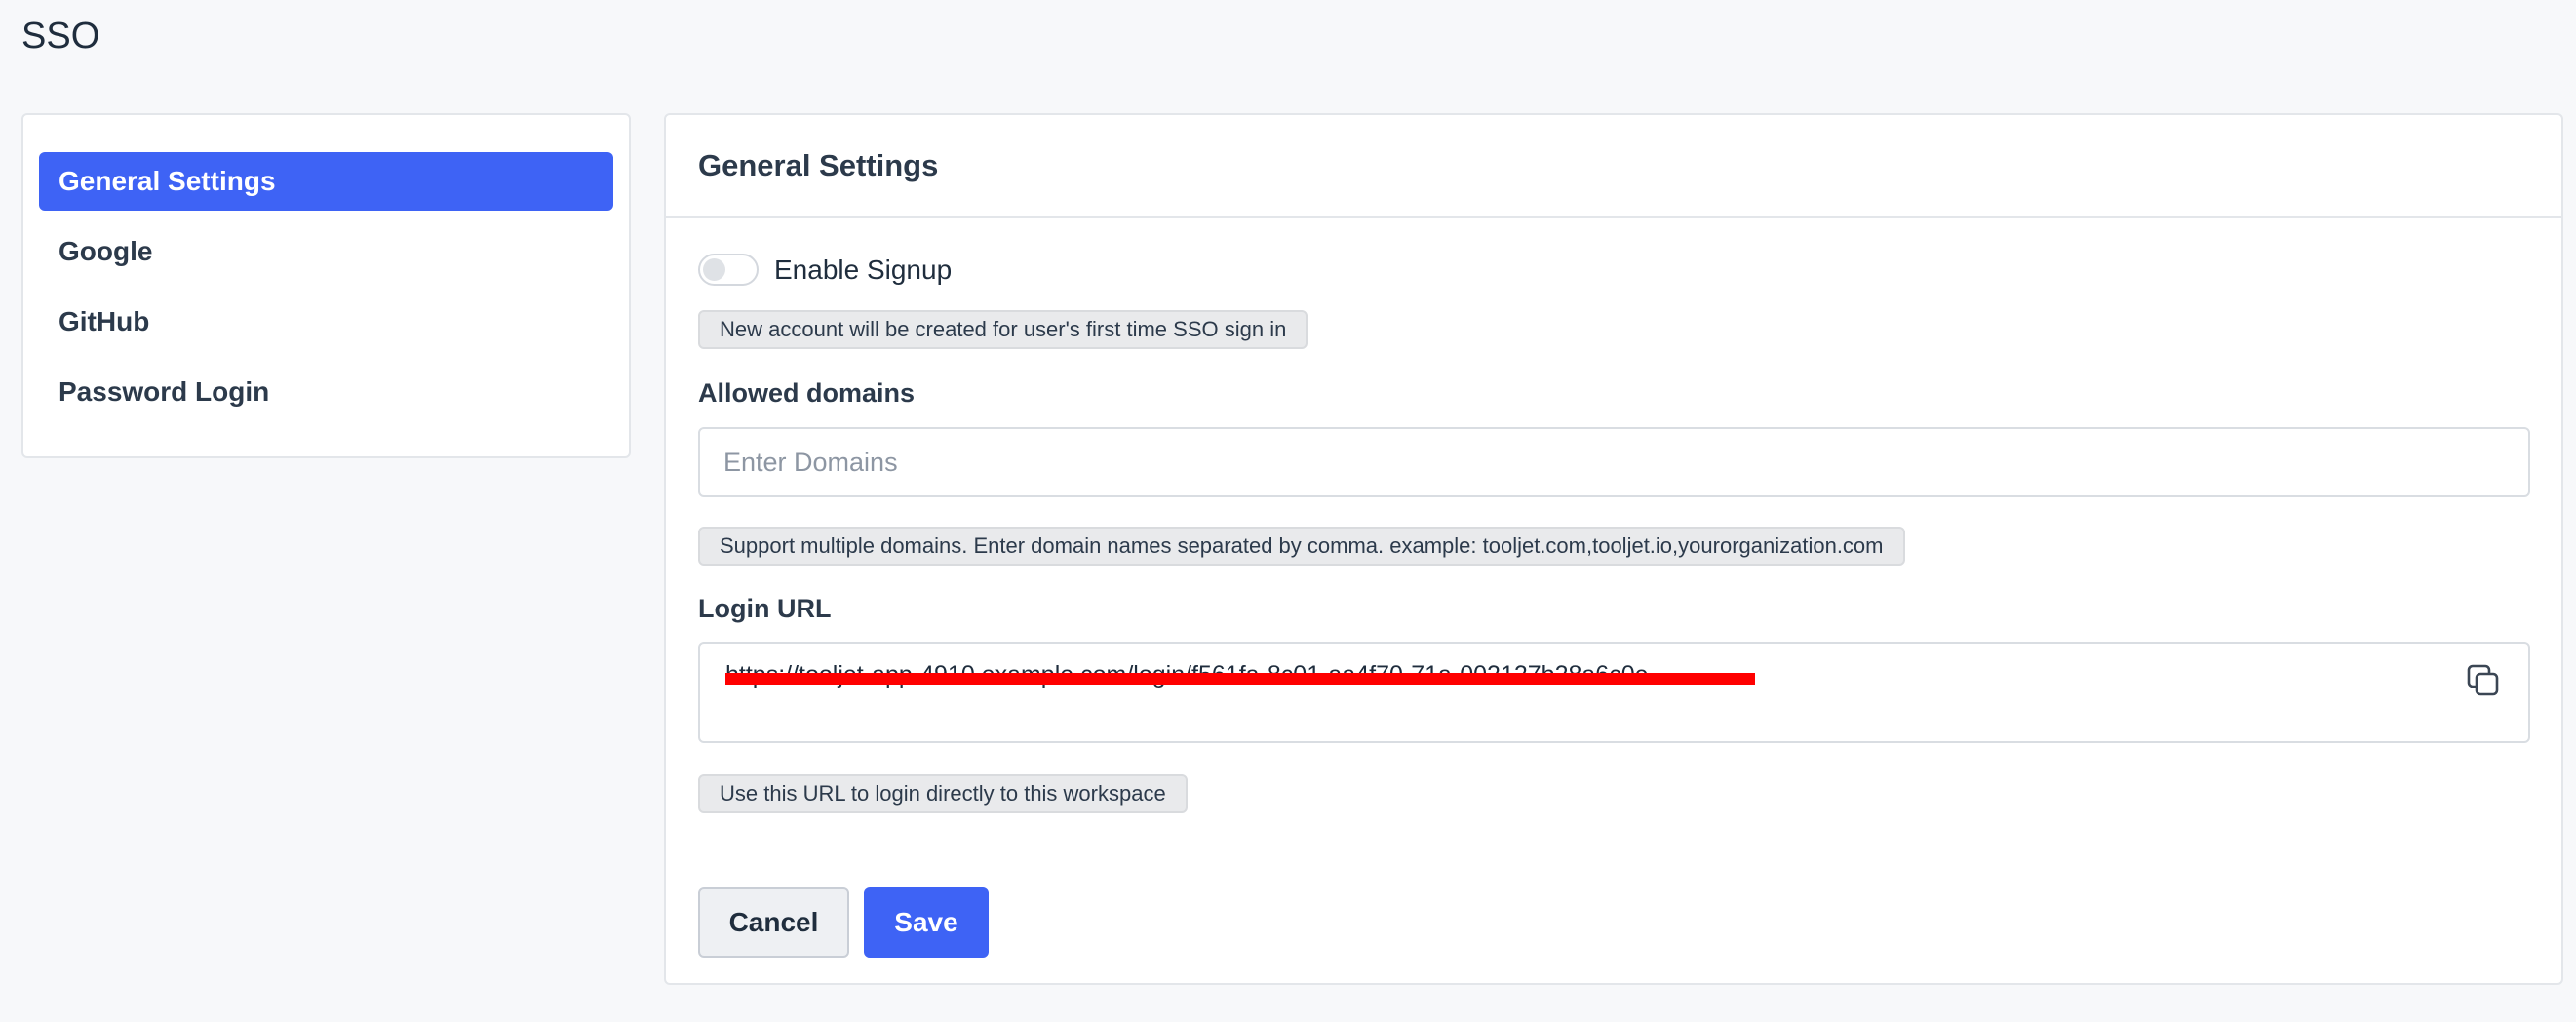 The width and height of the screenshot is (2576, 1022). I want to click on allowed-domains-input, so click(1614, 462).